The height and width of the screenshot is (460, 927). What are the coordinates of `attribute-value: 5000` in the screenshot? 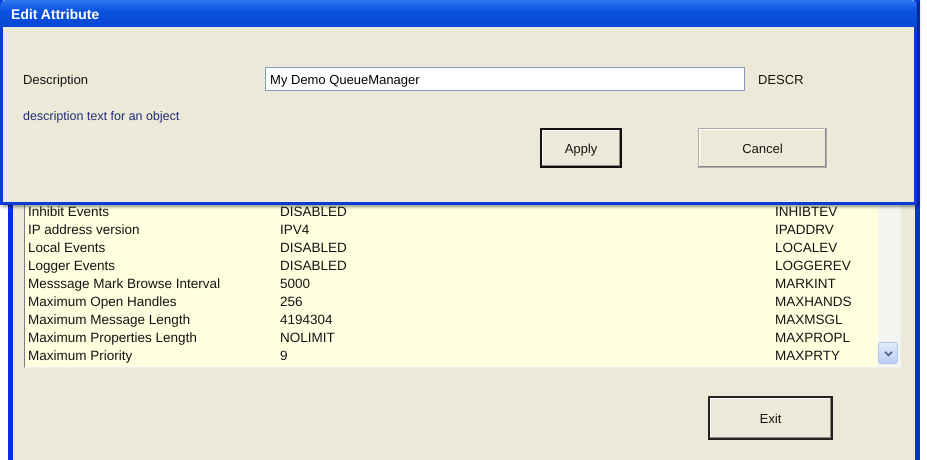 It's located at (296, 284).